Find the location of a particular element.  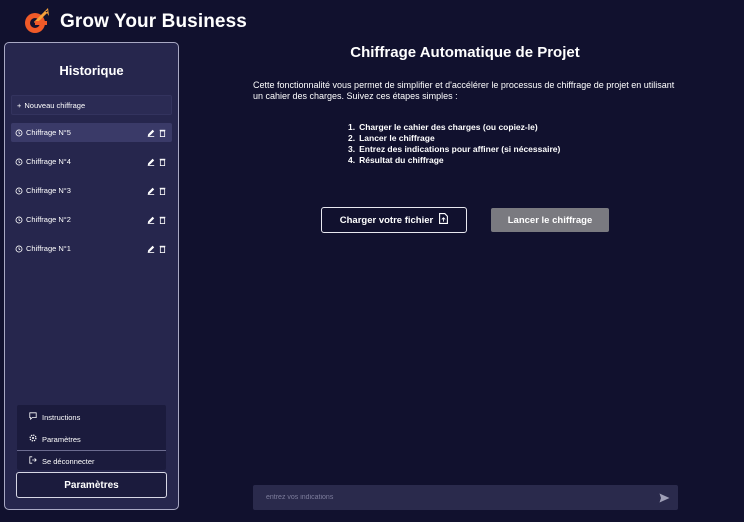

params-button: Paramètres is located at coordinates (91, 485).